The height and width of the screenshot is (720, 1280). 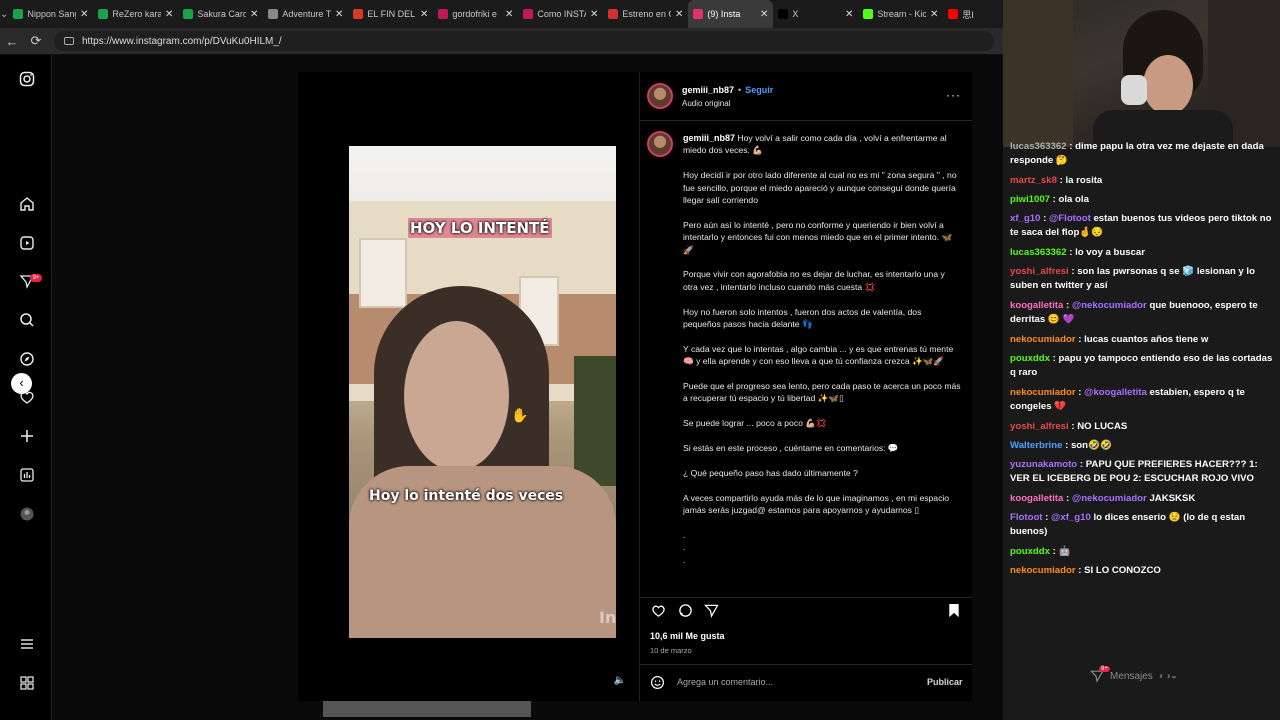 I want to click on browser-tab: (9) Insta ✕, so click(x=731, y=14).